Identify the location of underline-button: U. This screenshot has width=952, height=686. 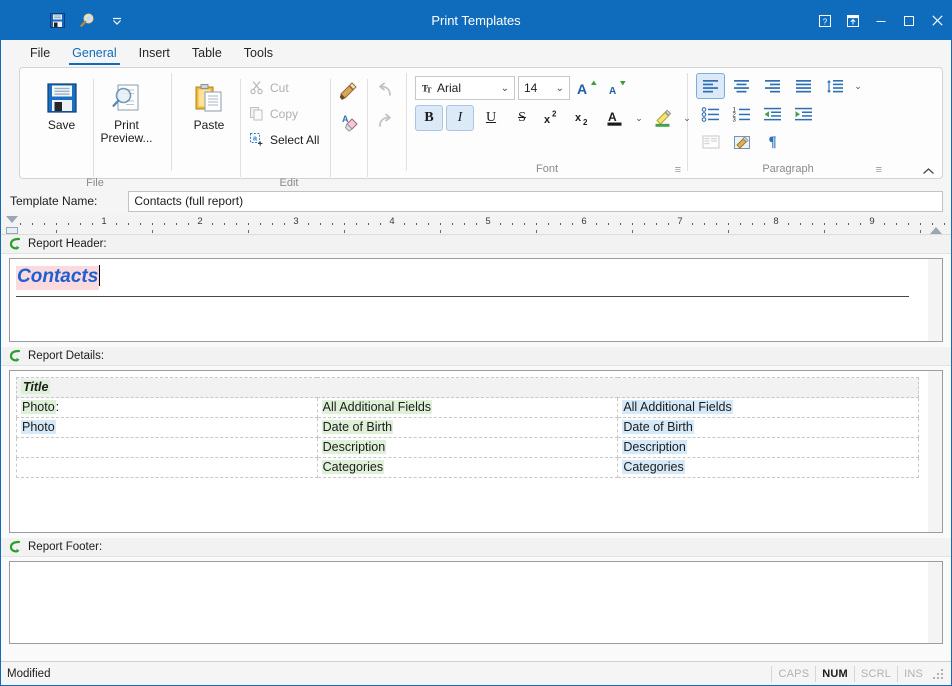
(491, 118).